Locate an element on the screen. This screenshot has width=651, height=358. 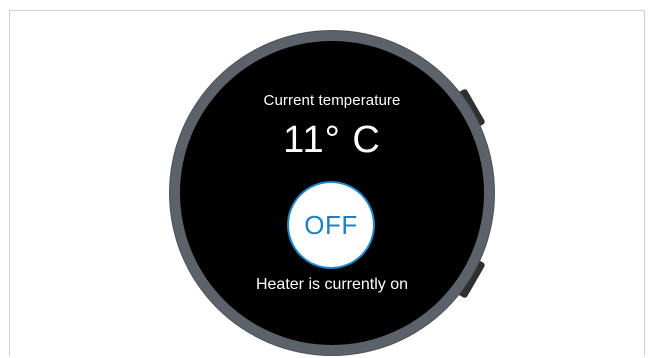
heater-toggle-label: OFF is located at coordinates (331, 224).